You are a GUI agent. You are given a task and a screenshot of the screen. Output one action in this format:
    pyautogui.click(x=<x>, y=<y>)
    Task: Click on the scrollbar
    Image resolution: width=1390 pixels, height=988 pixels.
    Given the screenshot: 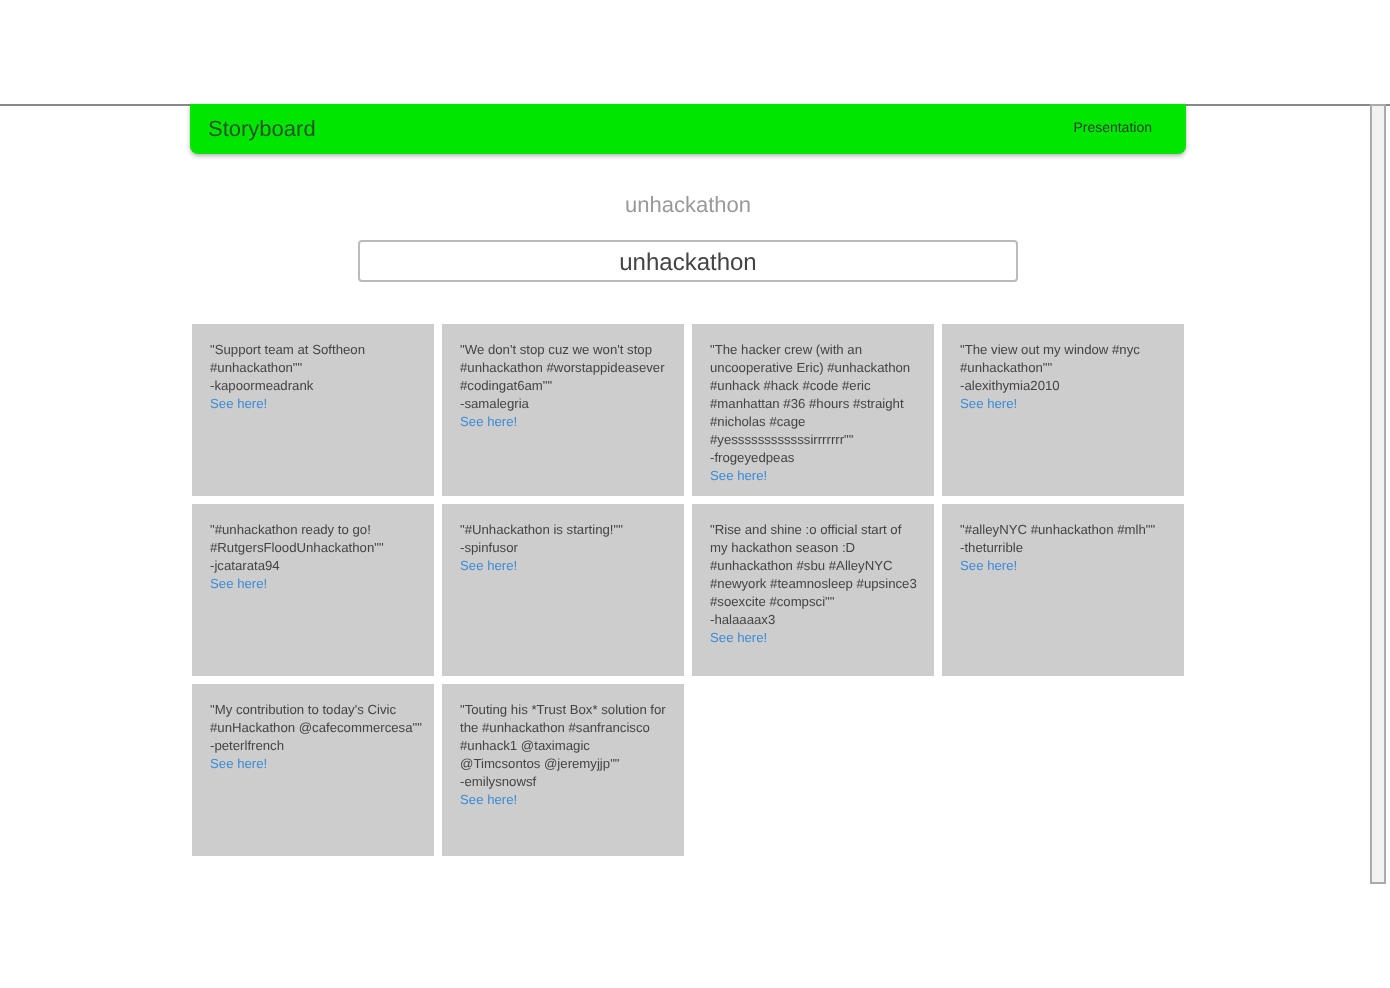 What is the action you would take?
    pyautogui.click(x=1378, y=494)
    